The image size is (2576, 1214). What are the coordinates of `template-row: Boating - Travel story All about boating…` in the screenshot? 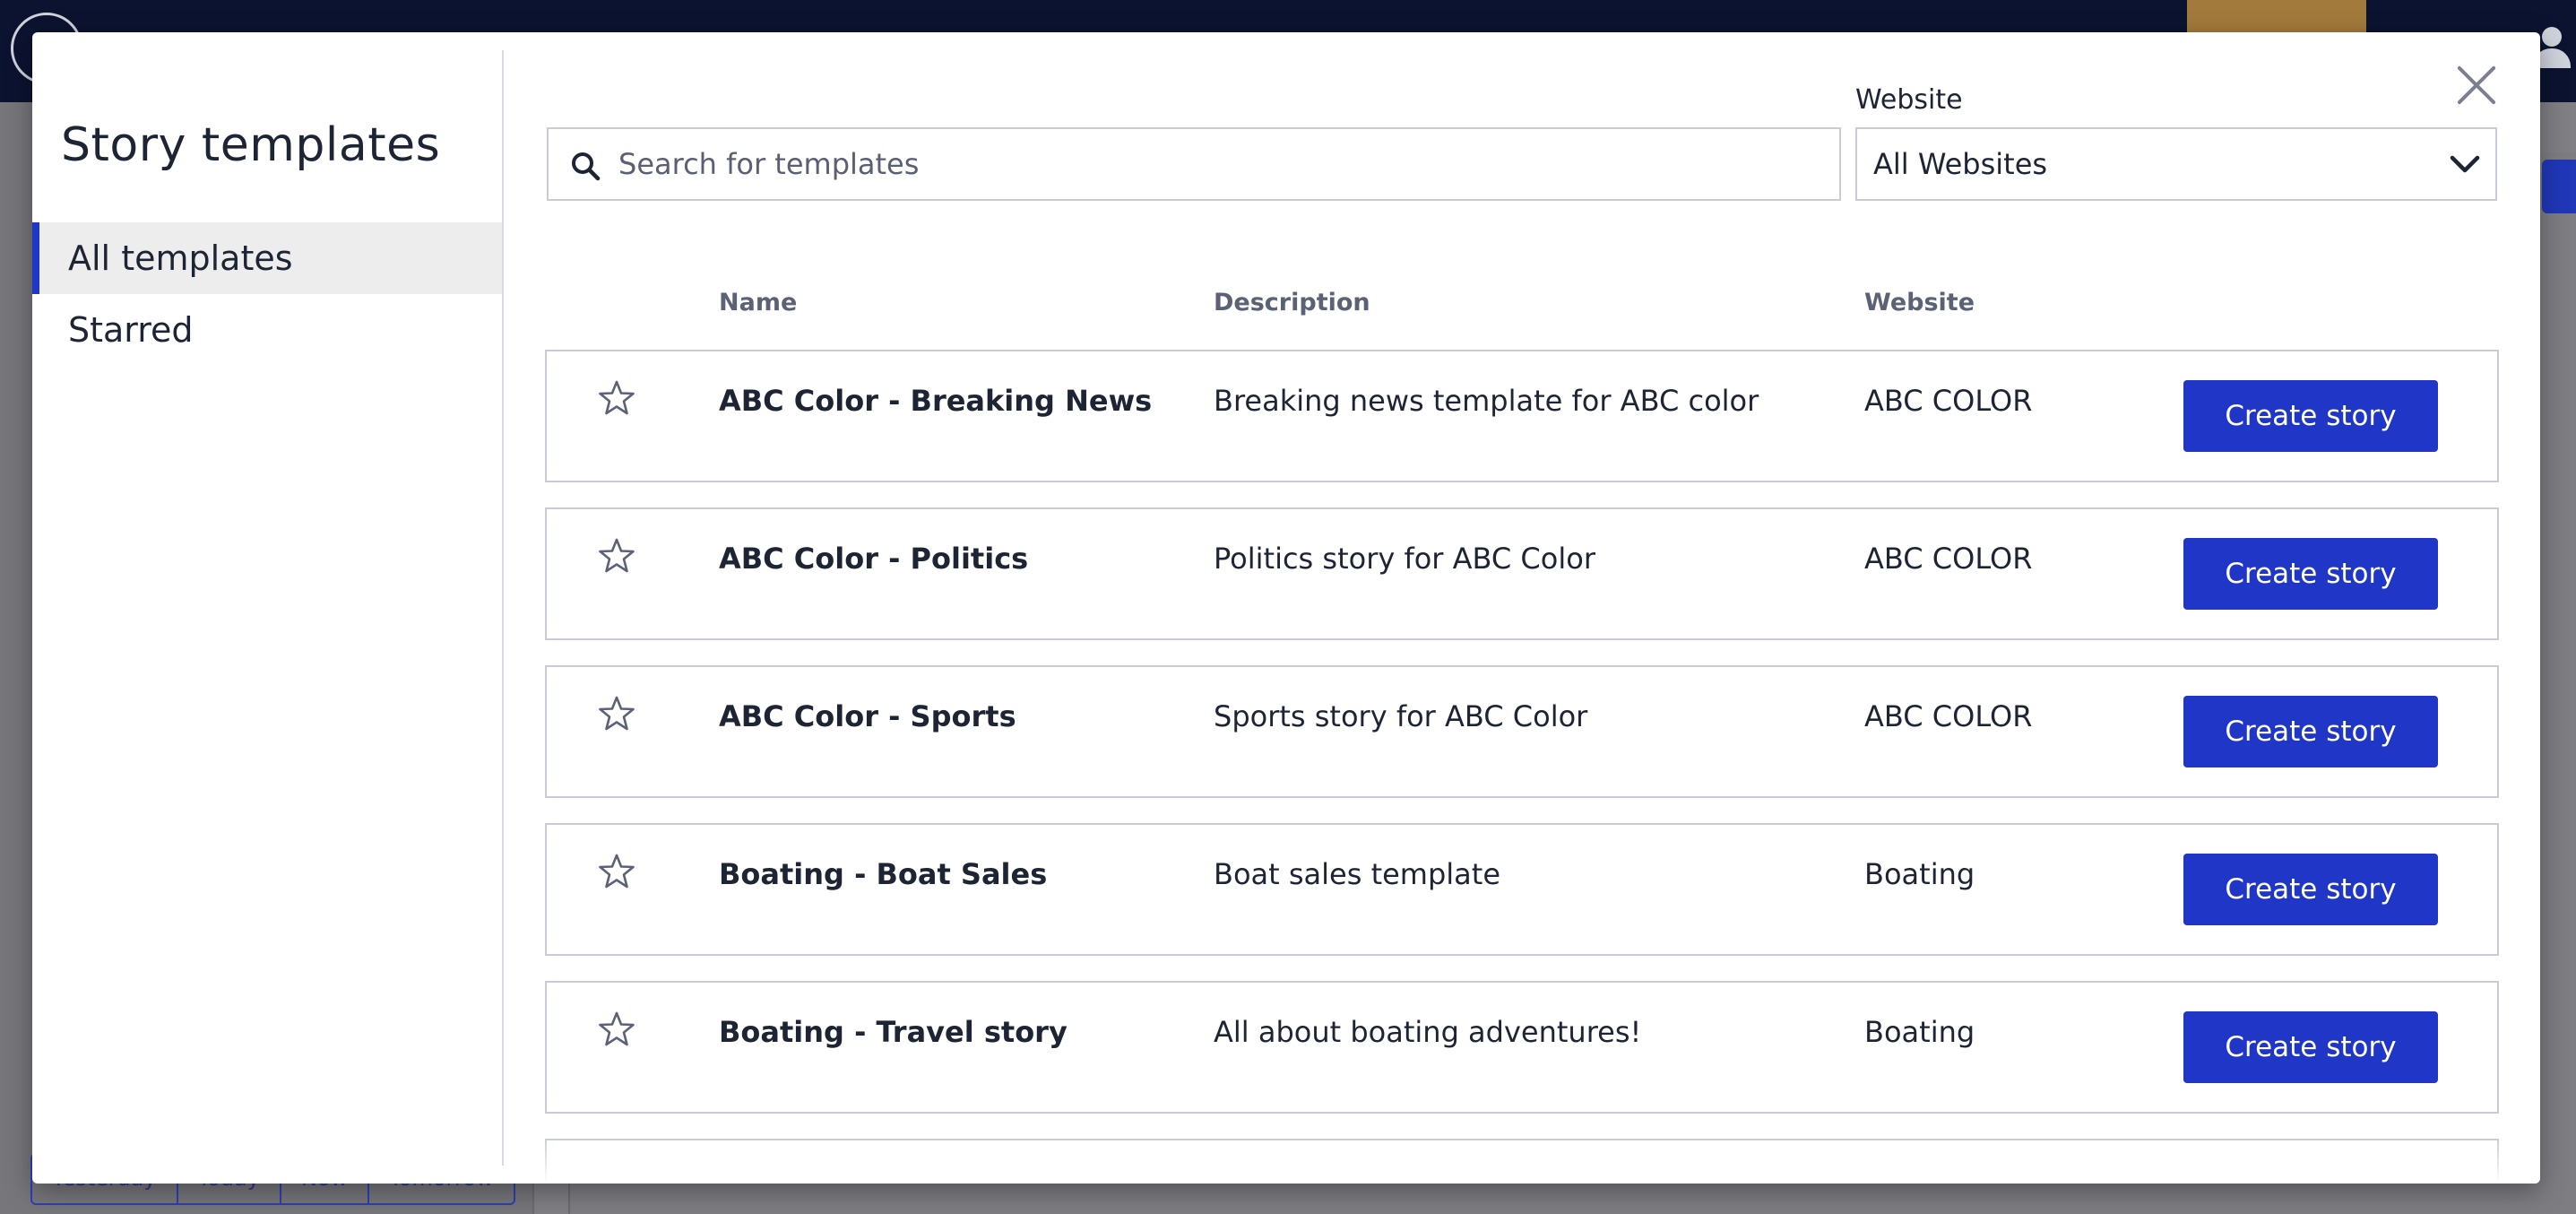 It's located at (1522, 1047).